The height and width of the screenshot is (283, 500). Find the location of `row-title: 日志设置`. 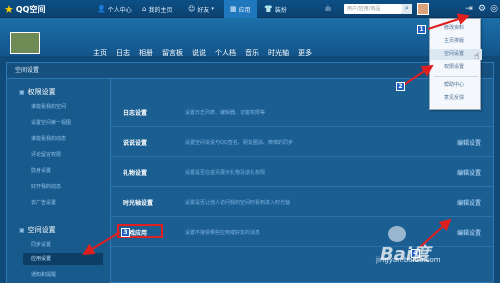

row-title: 日志设置 is located at coordinates (135, 113).